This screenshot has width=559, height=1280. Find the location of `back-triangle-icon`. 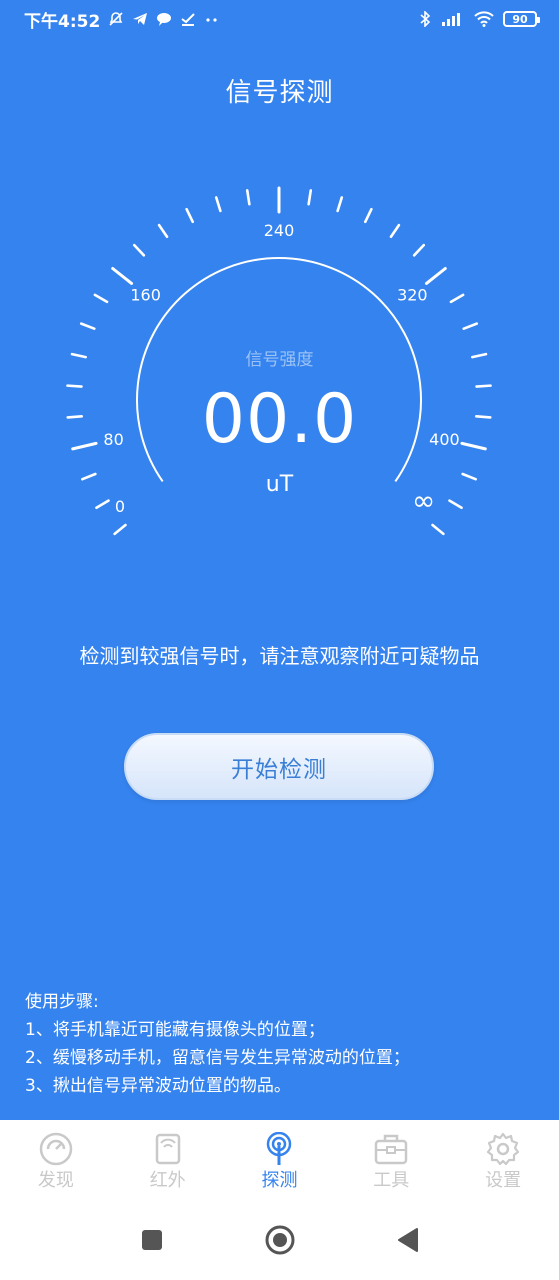

back-triangle-icon is located at coordinates (407, 1240).